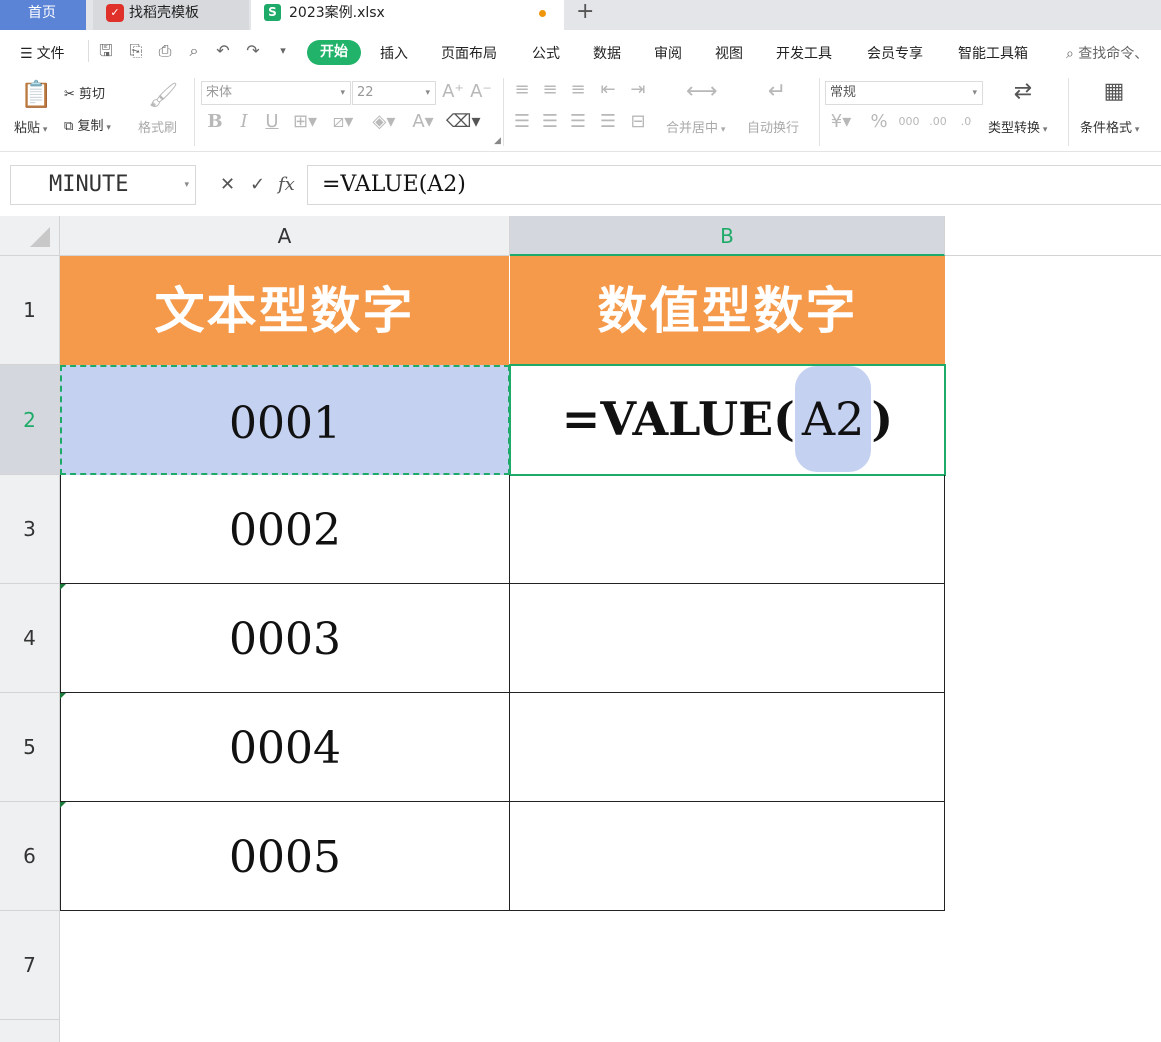 Image resolution: width=1161 pixels, height=1042 pixels. Describe the element at coordinates (165, 51) in the screenshot. I see `print-icon: ⎙` at that location.